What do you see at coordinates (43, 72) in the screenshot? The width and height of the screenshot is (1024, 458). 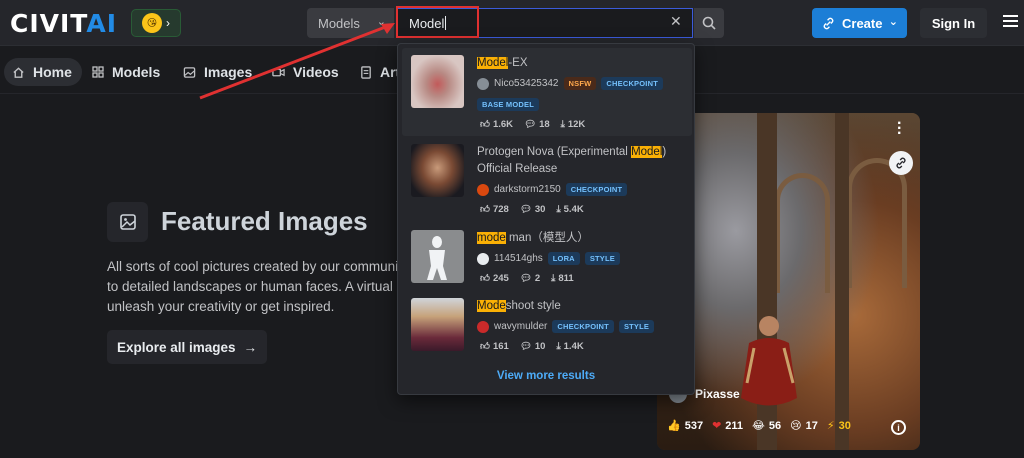 I see `nav-home: Home` at bounding box center [43, 72].